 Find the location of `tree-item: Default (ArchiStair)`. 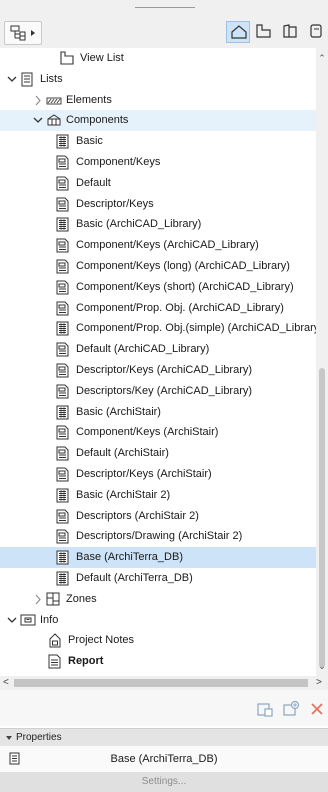

tree-item: Default (ArchiStair) is located at coordinates (158, 453).